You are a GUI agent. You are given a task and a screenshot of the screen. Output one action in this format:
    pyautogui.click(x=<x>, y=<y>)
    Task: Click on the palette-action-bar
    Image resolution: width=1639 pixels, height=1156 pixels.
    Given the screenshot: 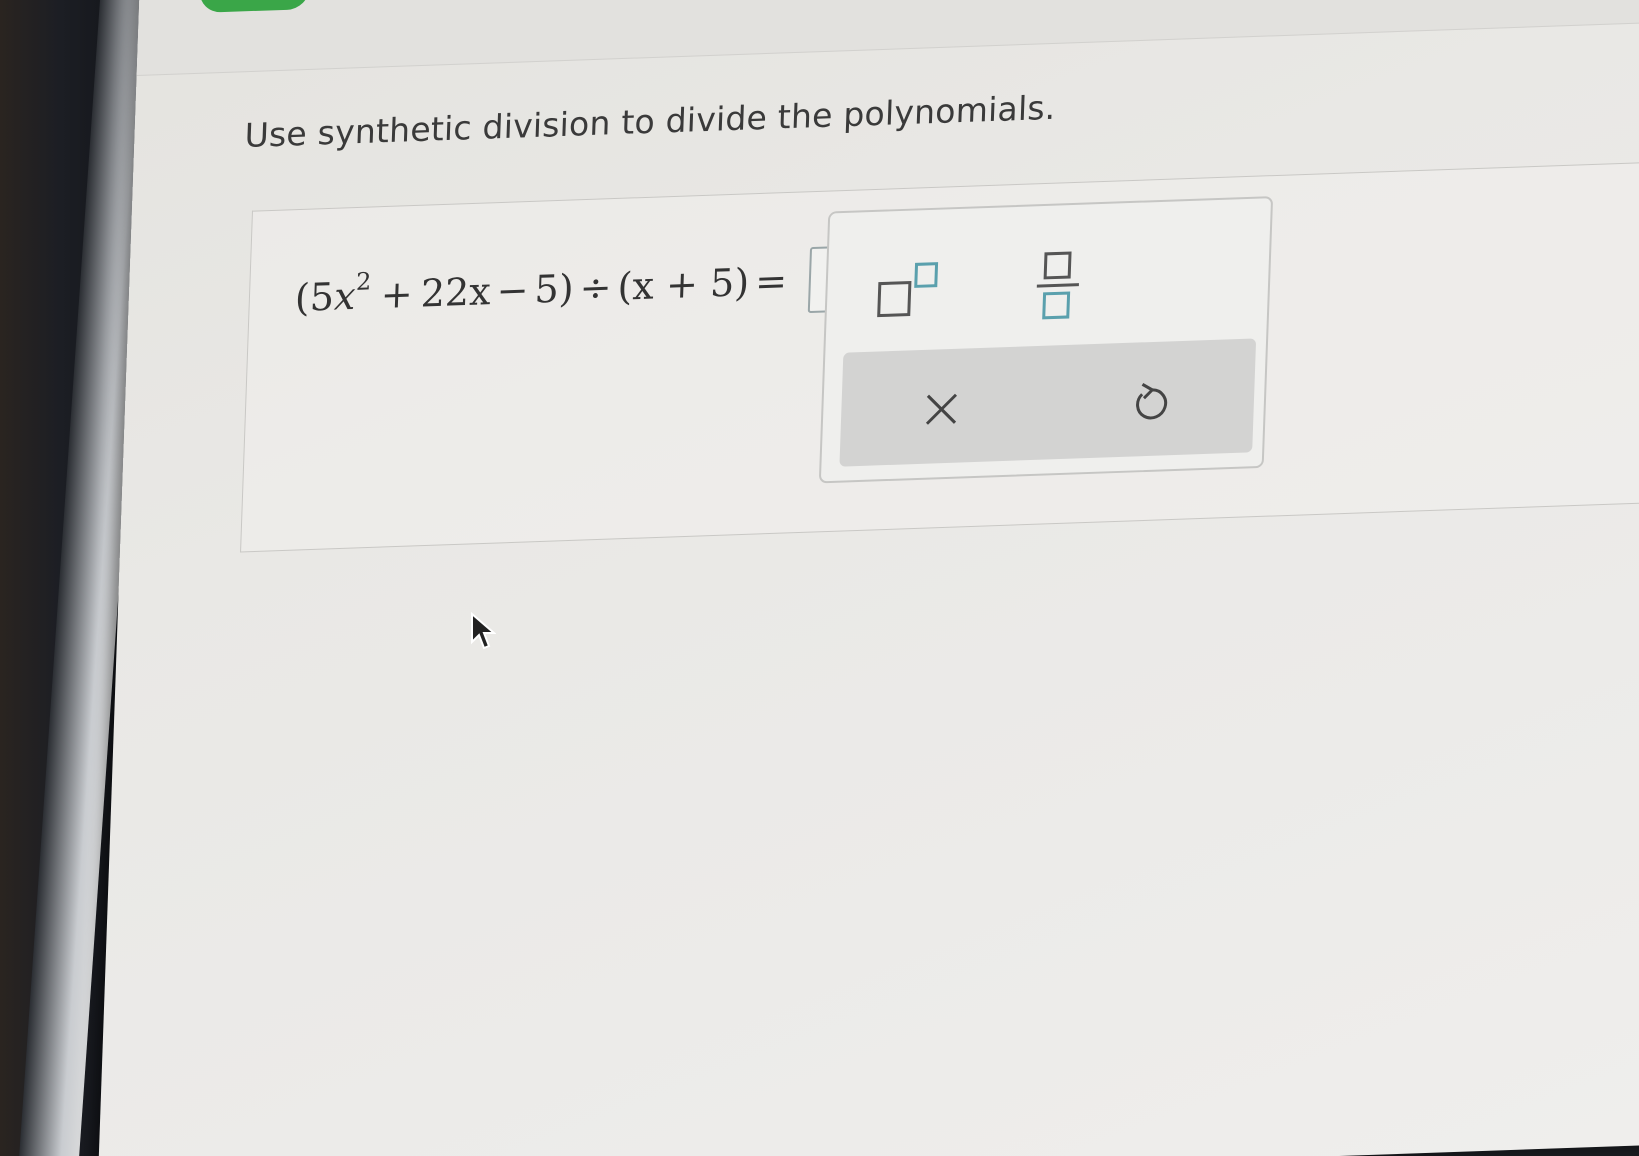 What is the action you would take?
    pyautogui.click(x=1048, y=402)
    